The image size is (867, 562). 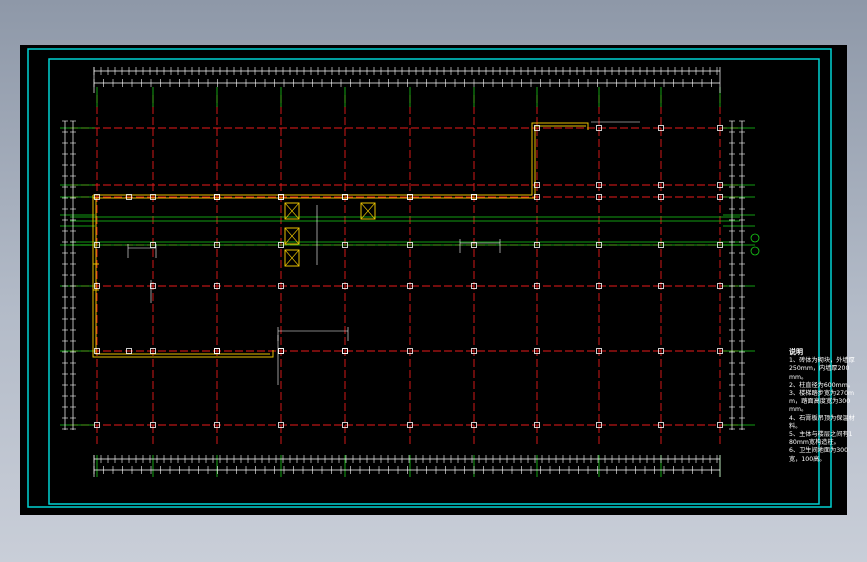 I want to click on note-item: 5、主体与楼层之间有180mm宽构造柱。, so click(x=821, y=439).